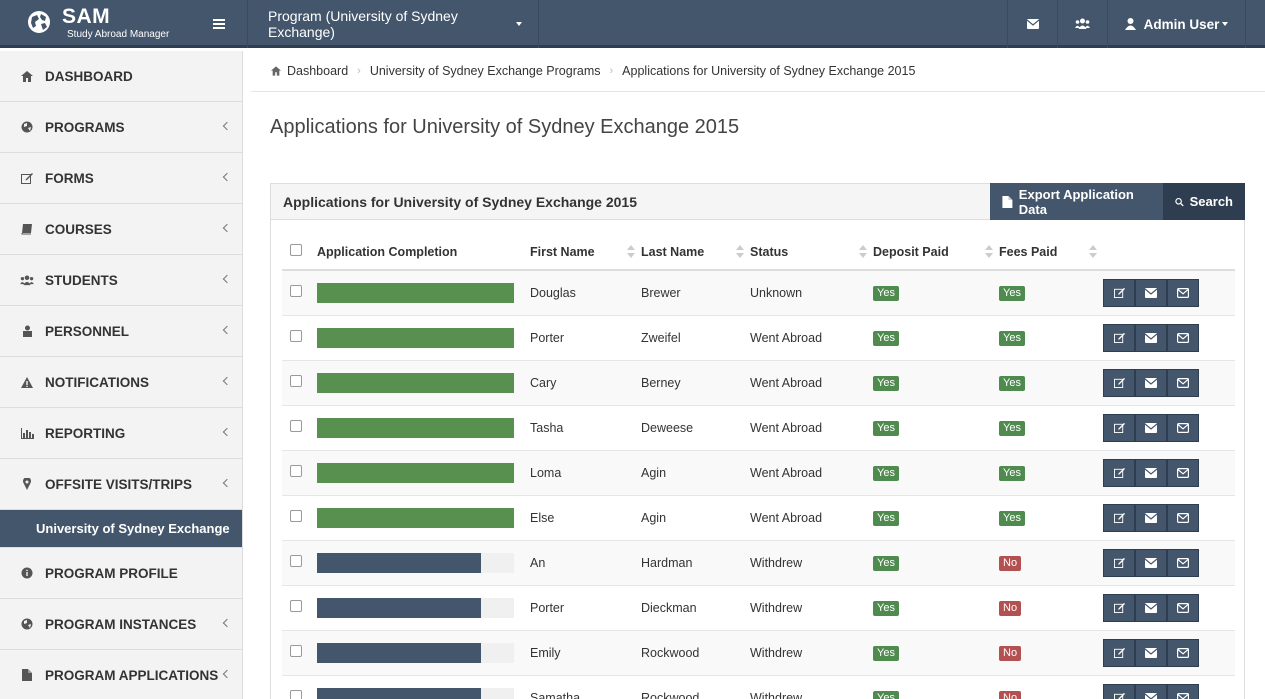  Describe the element at coordinates (631, 252) in the screenshot. I see `sort-icon` at that location.